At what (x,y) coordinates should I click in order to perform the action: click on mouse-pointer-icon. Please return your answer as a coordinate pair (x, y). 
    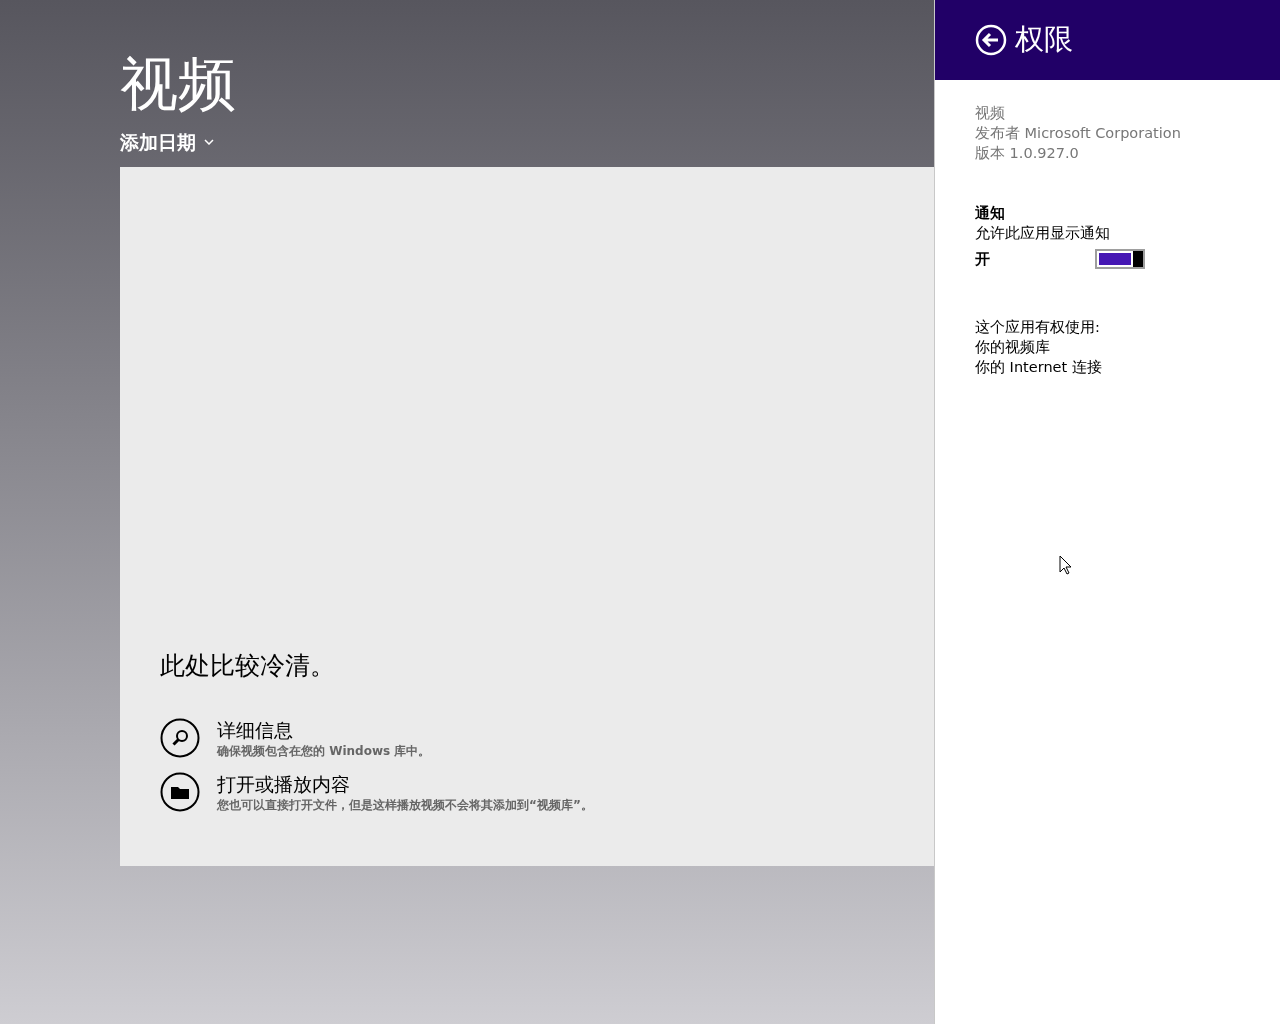
    Looking at the image, I should click on (1065, 565).